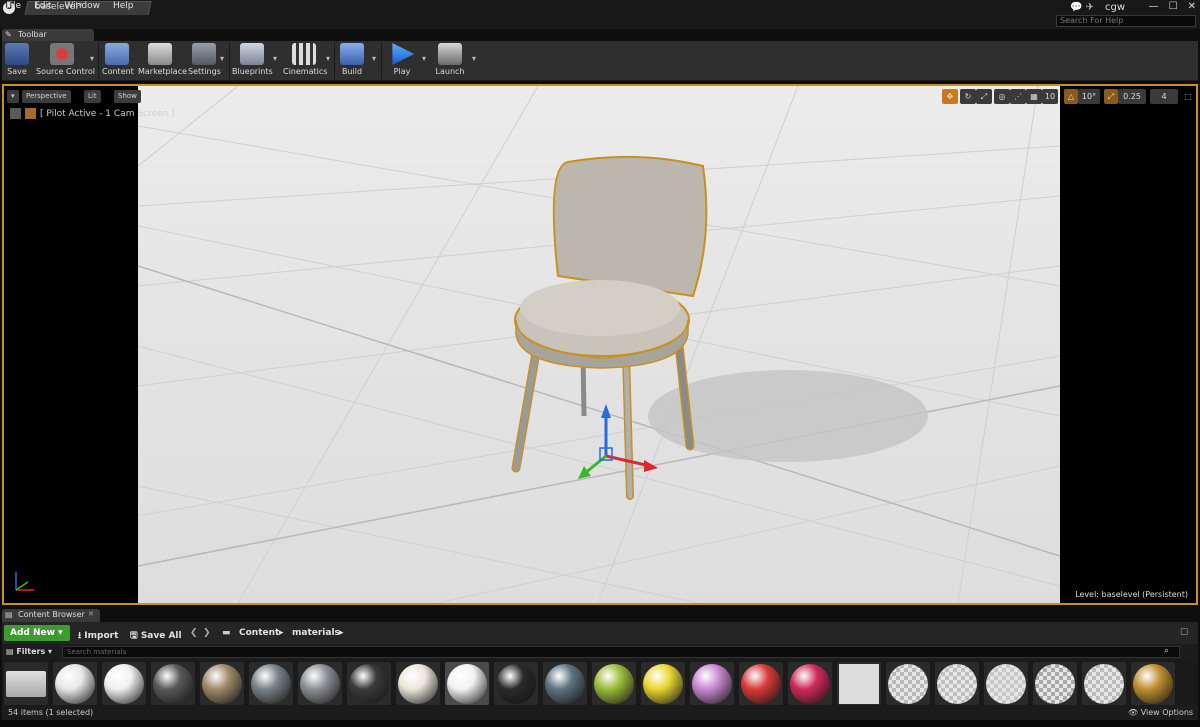  Describe the element at coordinates (424, 58) in the screenshot. I see `play-dropdown-icon: ▾` at that location.